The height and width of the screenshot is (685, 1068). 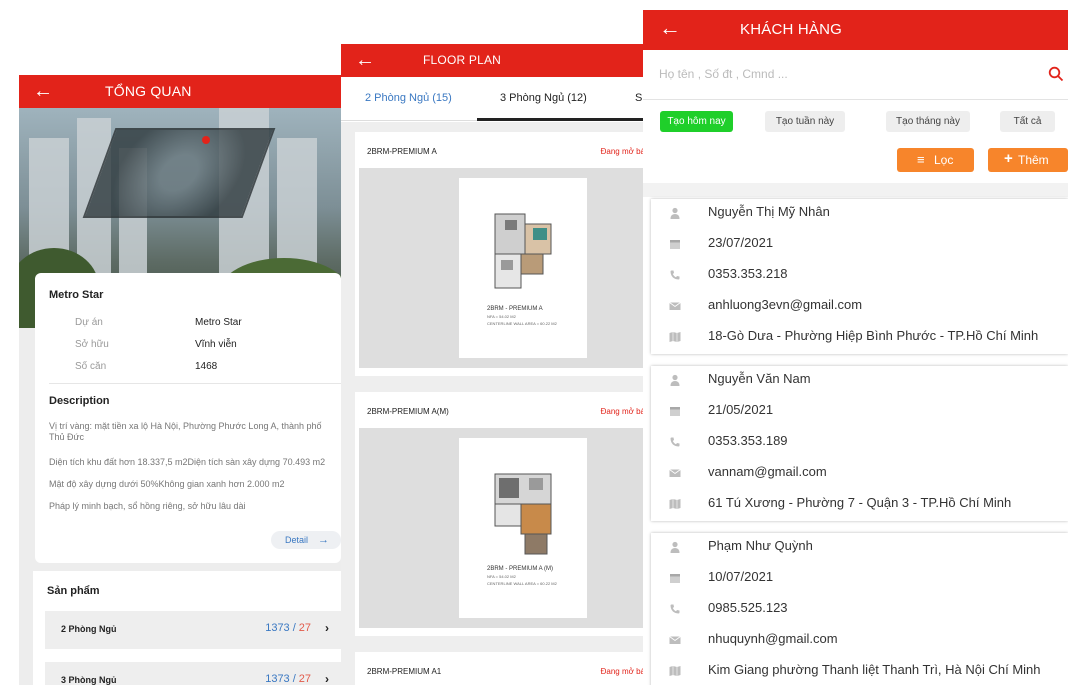 What do you see at coordinates (748, 607) in the screenshot?
I see `customer-phone: 0985.525.123` at bounding box center [748, 607].